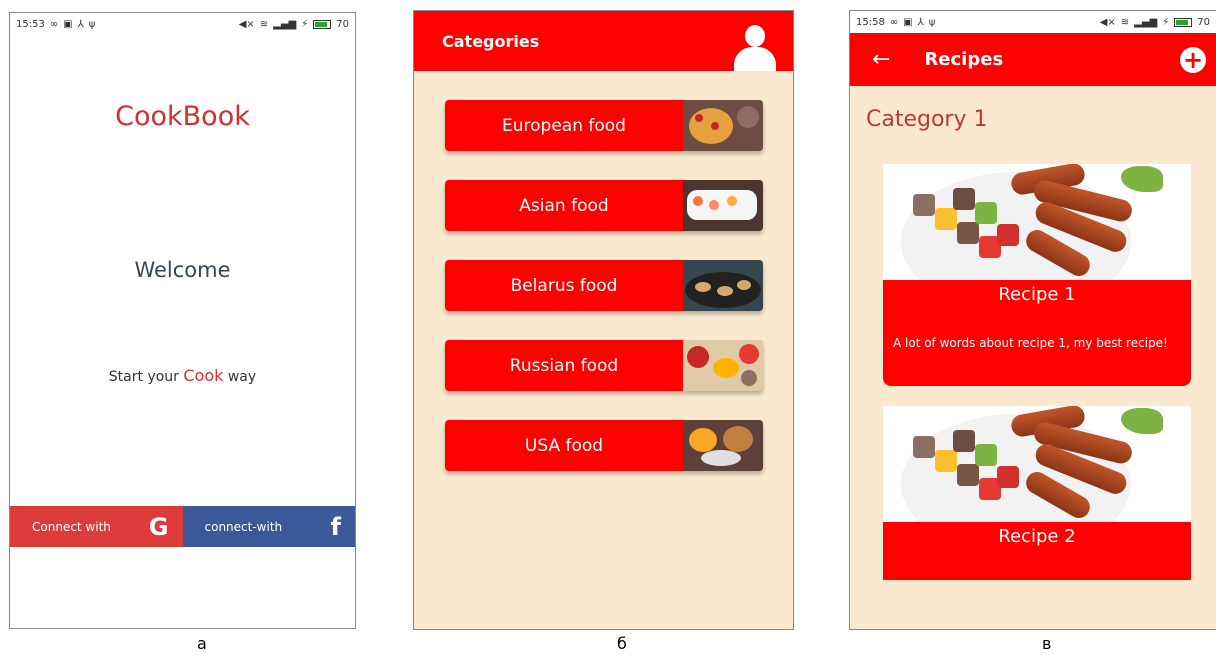  Describe the element at coordinates (202, 643) in the screenshot. I see `caption-a: а` at that location.